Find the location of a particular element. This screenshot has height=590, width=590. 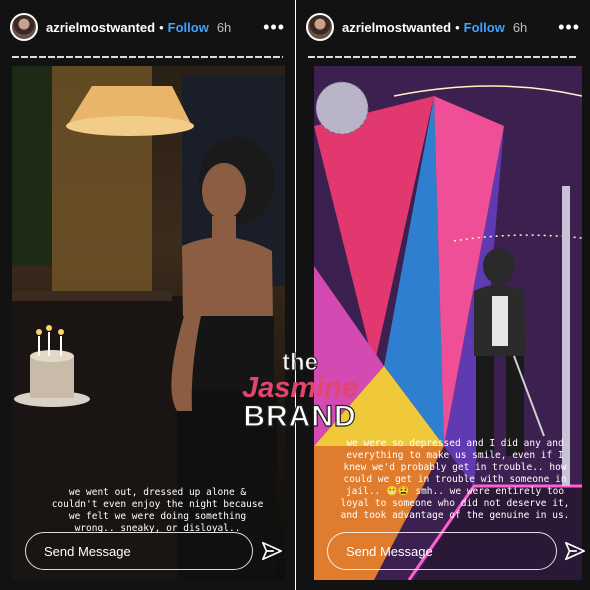

caption-line: couldn't even enjoy the night because is located at coordinates (157, 504).